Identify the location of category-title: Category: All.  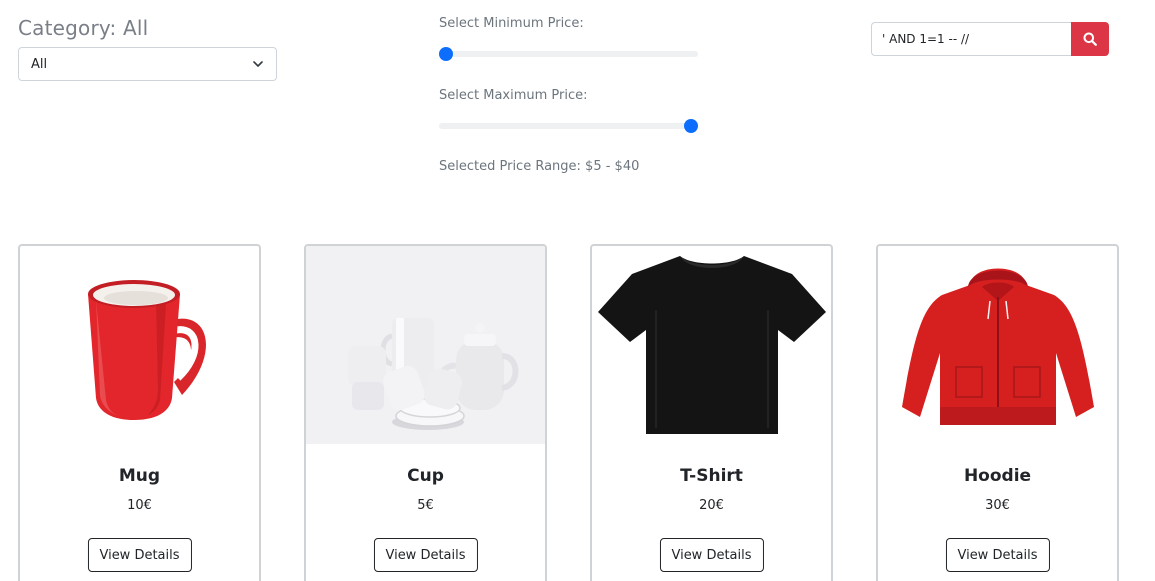
(83, 28).